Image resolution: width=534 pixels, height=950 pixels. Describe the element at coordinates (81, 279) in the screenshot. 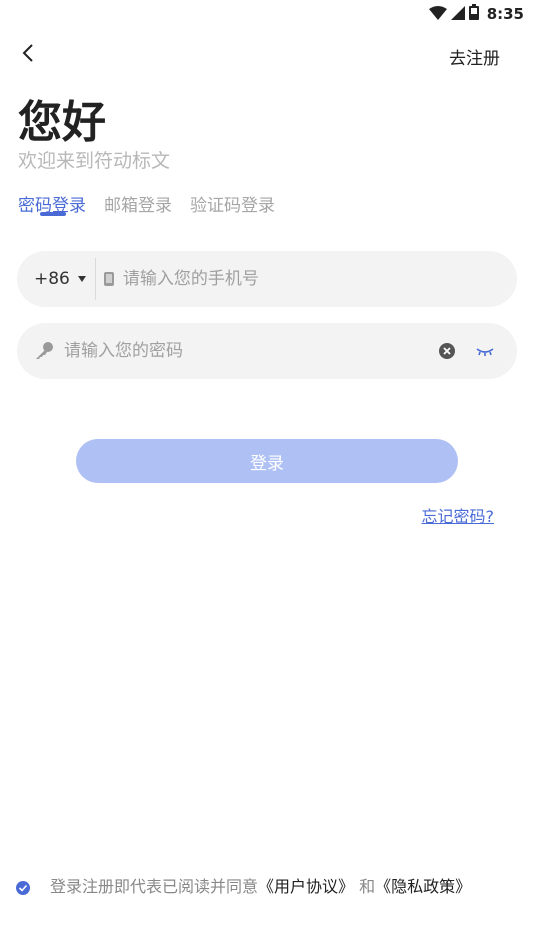

I see `caret-down-icon` at that location.